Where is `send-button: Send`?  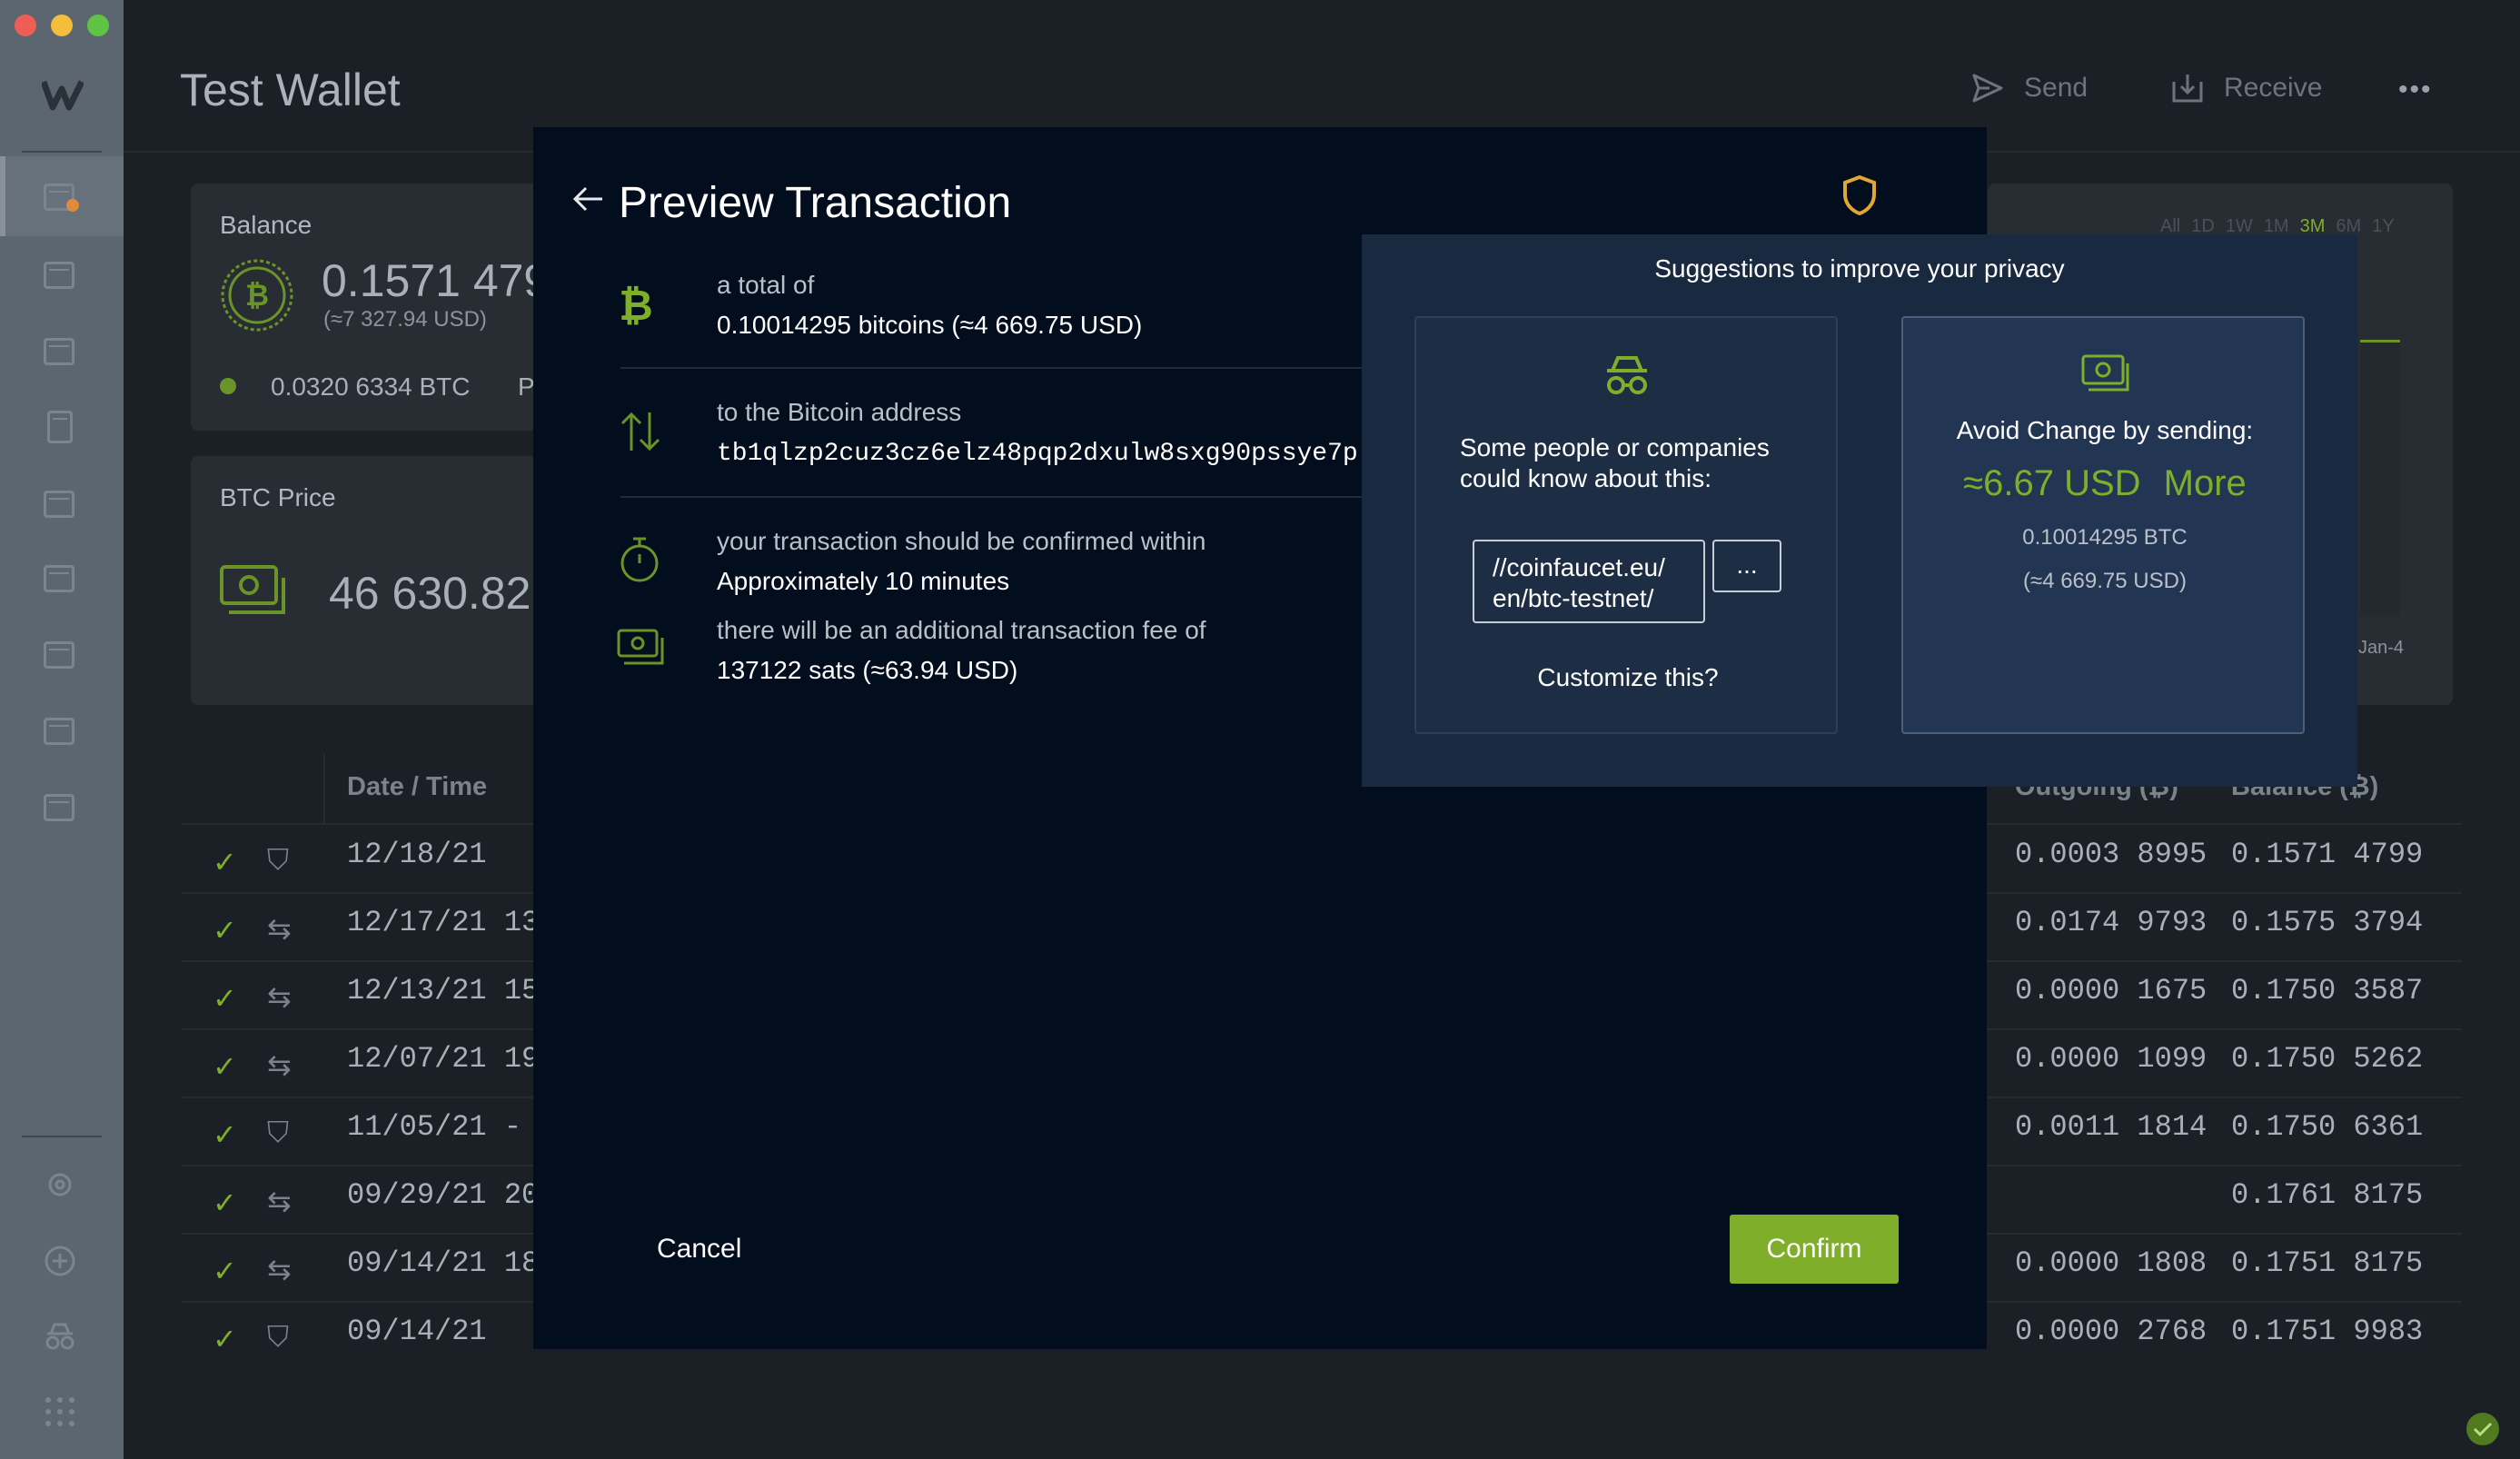
send-button: Send is located at coordinates (2029, 88).